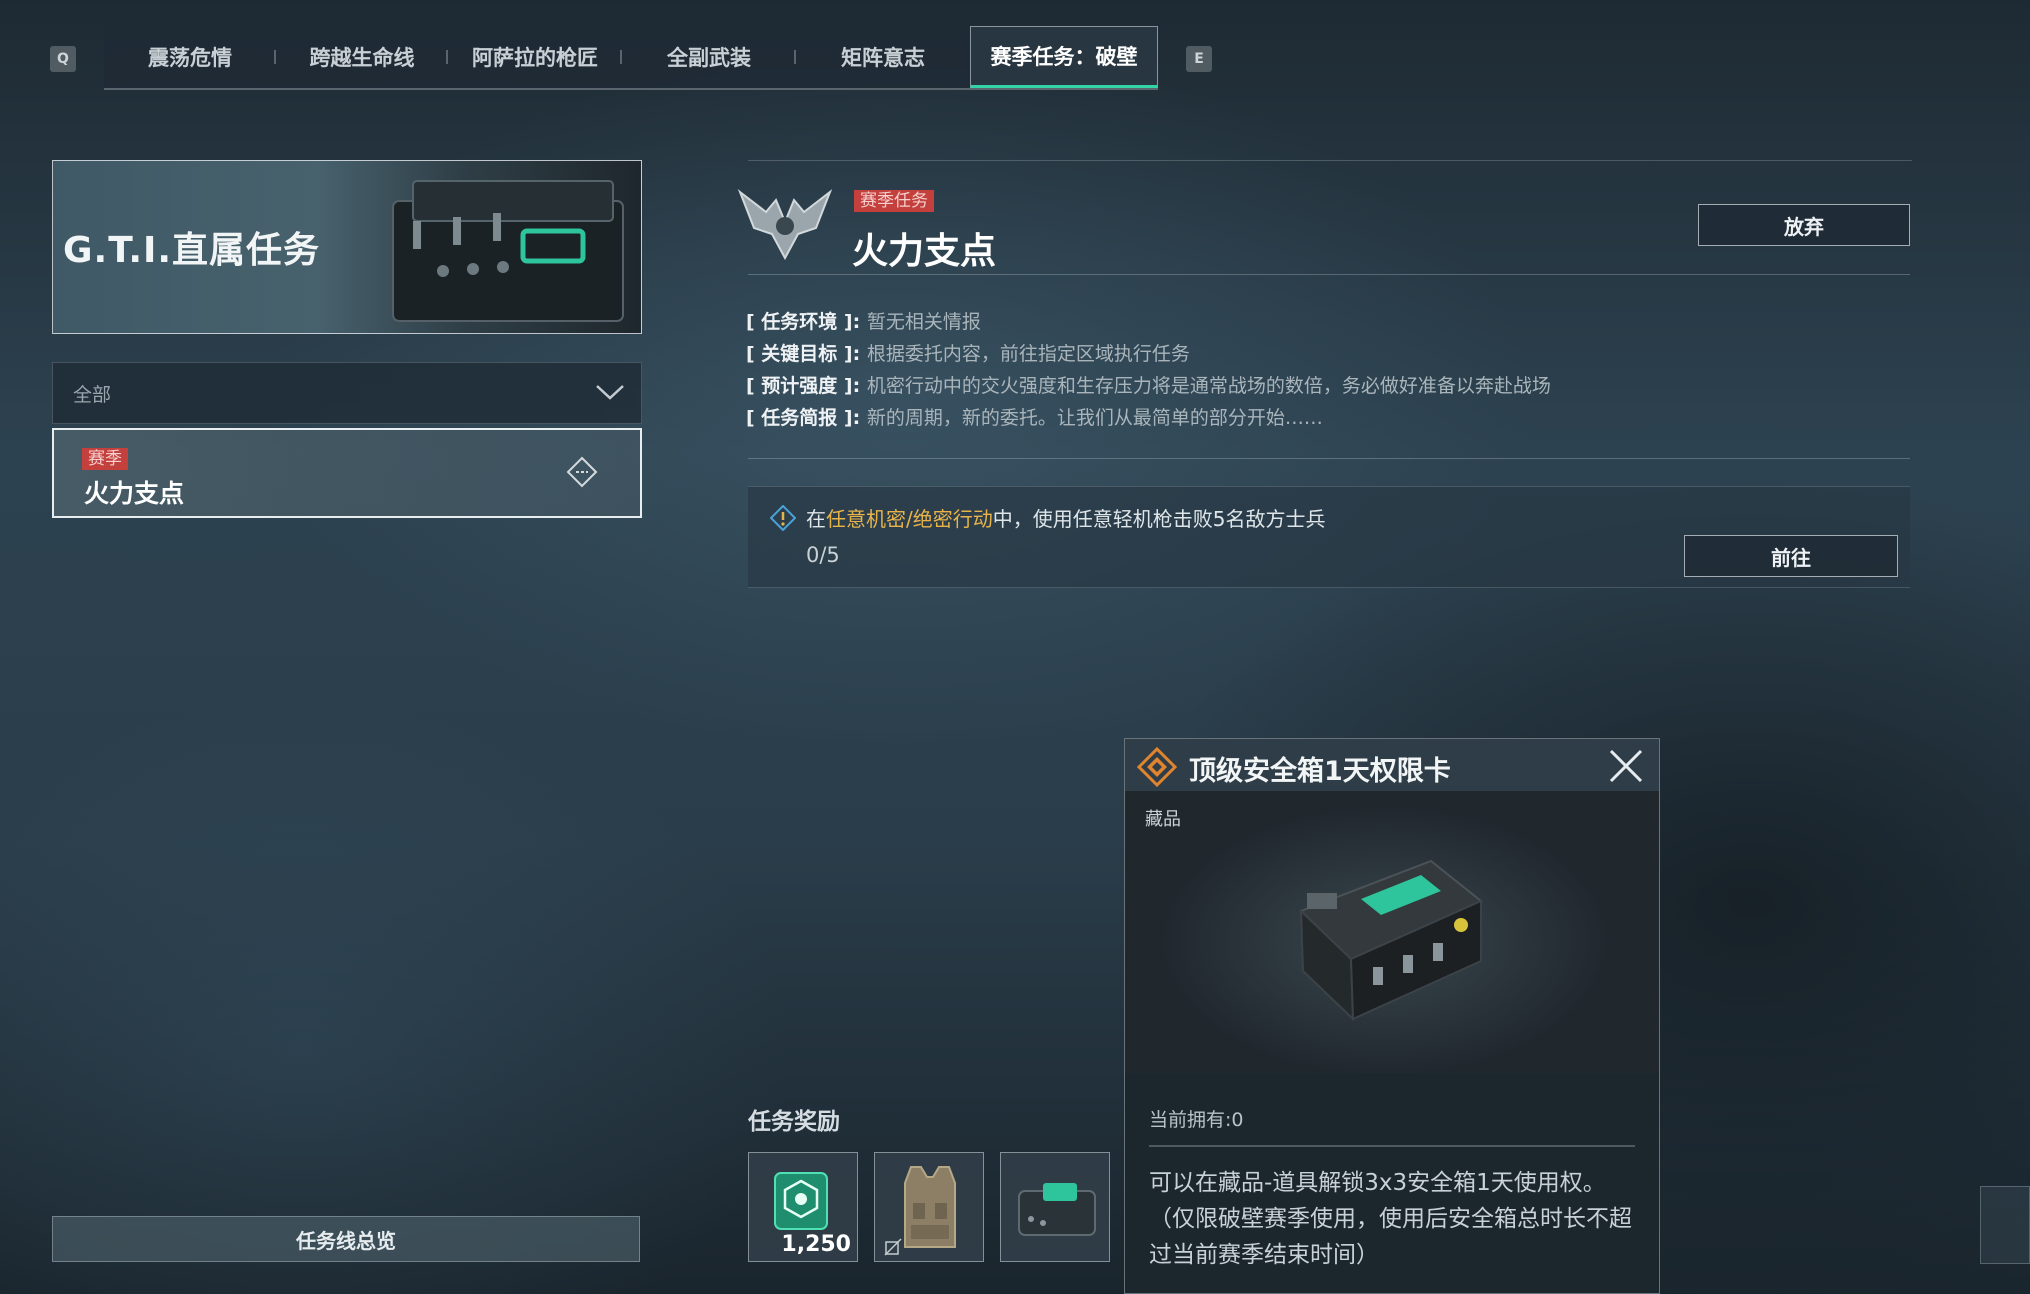 The image size is (2030, 1294). What do you see at coordinates (823, 555) in the screenshot?
I see `objective-progress: 0/5` at bounding box center [823, 555].